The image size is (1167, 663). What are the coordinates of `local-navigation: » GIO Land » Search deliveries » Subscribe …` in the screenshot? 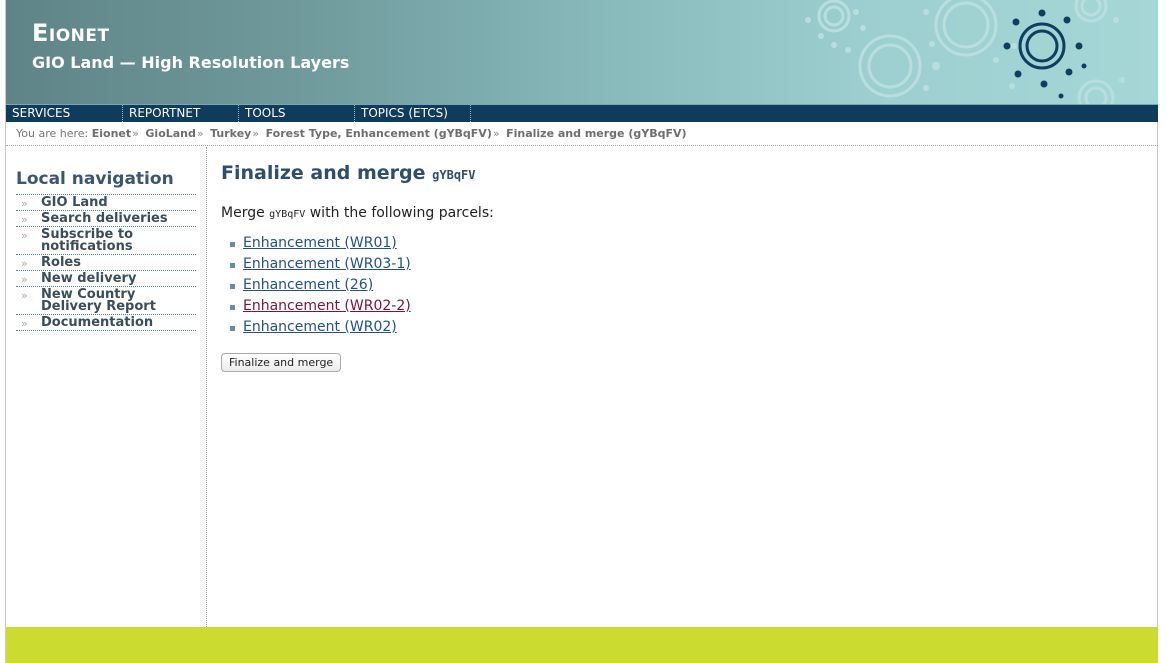 It's located at (106, 262).